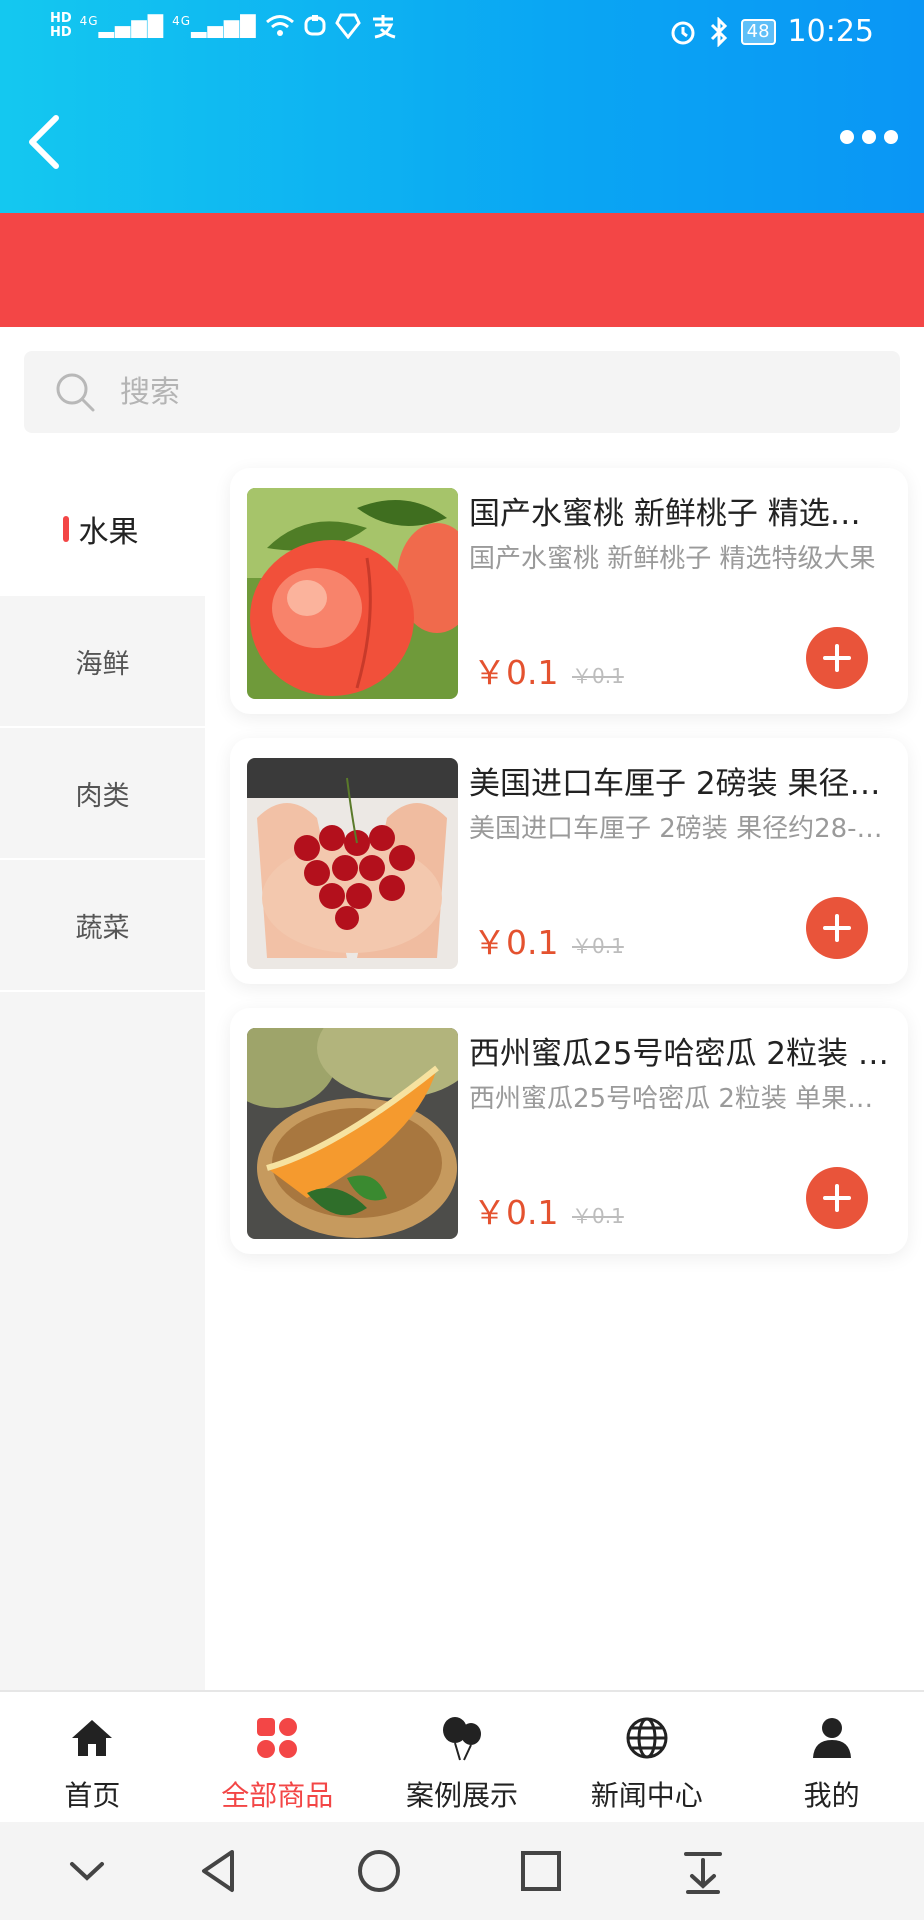 The image size is (924, 1920). Describe the element at coordinates (462, 35) in the screenshot. I see `status-bar: HD HD 4G▂▄▆█ 4G▂▄▆█ 48 10:25` at that location.